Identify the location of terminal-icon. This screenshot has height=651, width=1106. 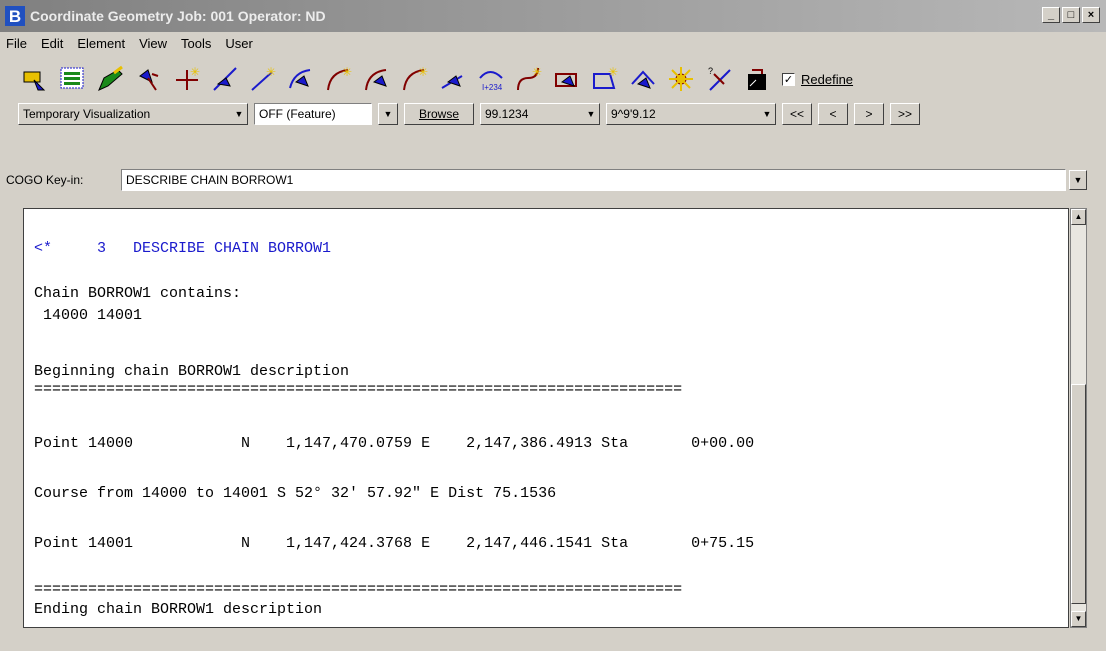
(757, 79).